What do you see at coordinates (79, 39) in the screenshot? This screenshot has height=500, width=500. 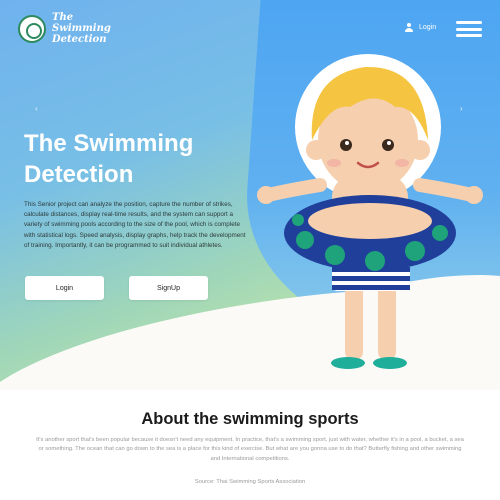 I see `brand-line-3: Detection` at bounding box center [79, 39].